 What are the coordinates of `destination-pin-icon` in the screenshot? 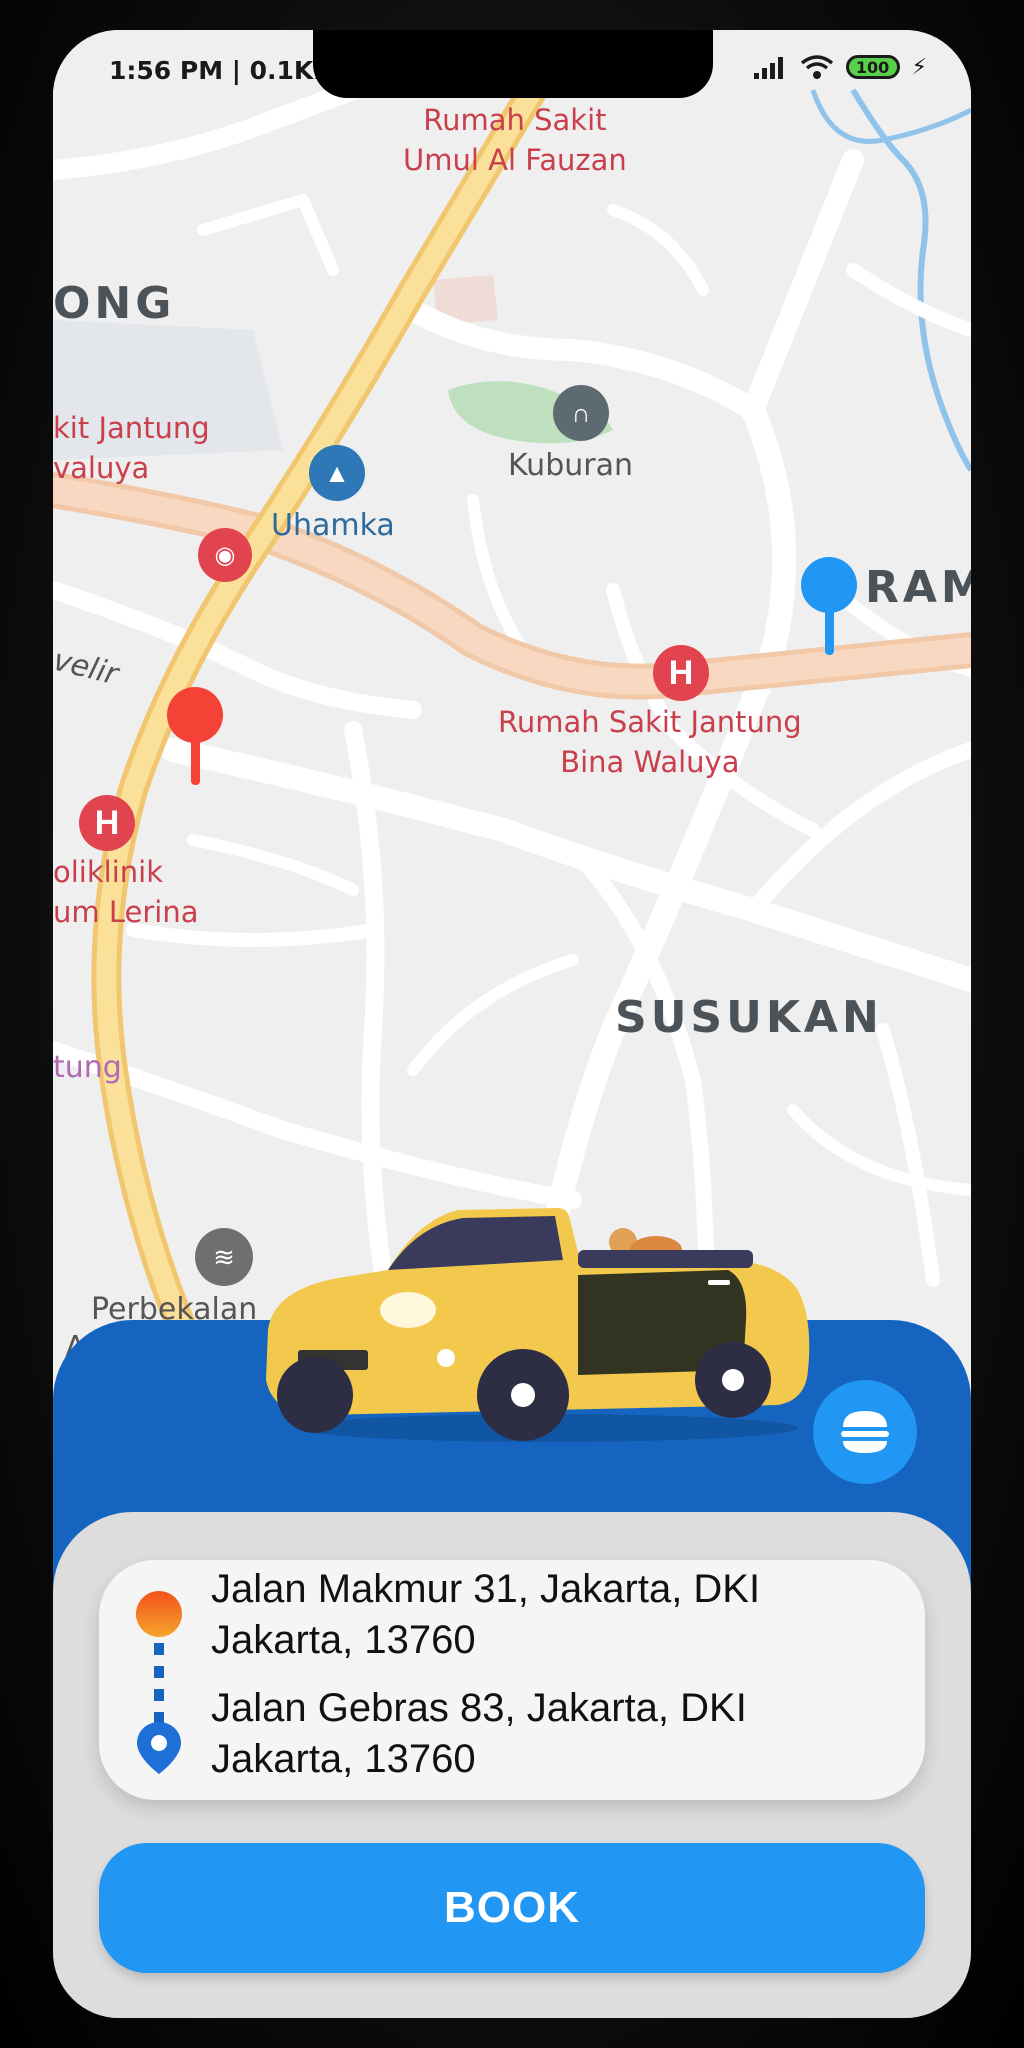 It's located at (829, 615).